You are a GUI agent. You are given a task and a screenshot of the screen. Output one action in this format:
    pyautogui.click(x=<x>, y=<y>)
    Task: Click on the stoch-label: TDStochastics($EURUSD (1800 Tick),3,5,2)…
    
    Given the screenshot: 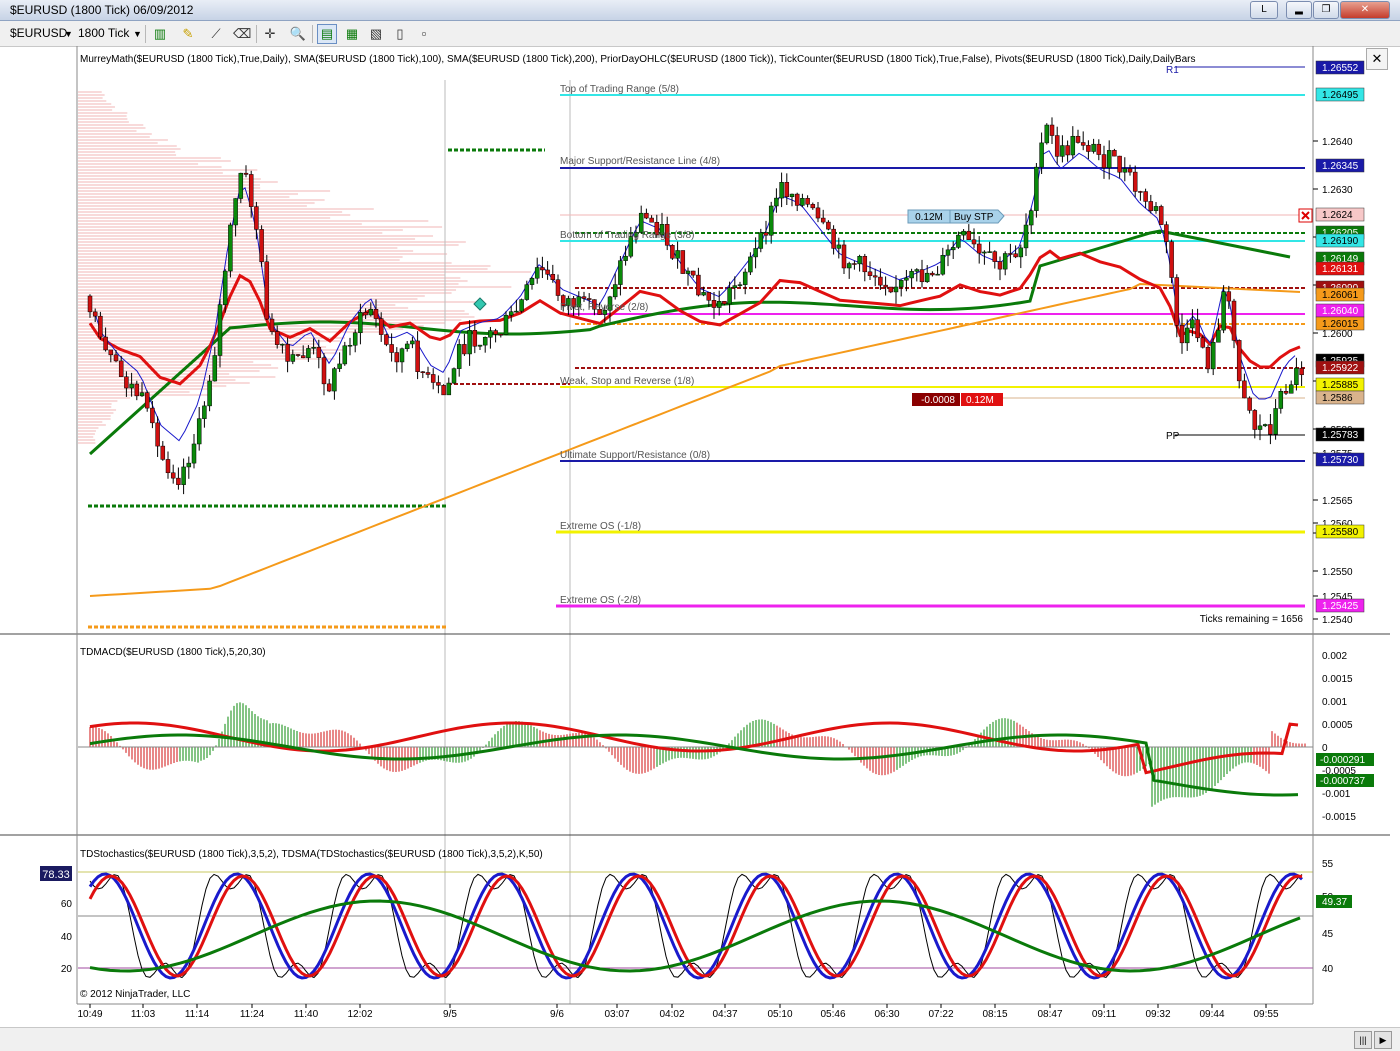 What is the action you would take?
    pyautogui.click(x=311, y=854)
    